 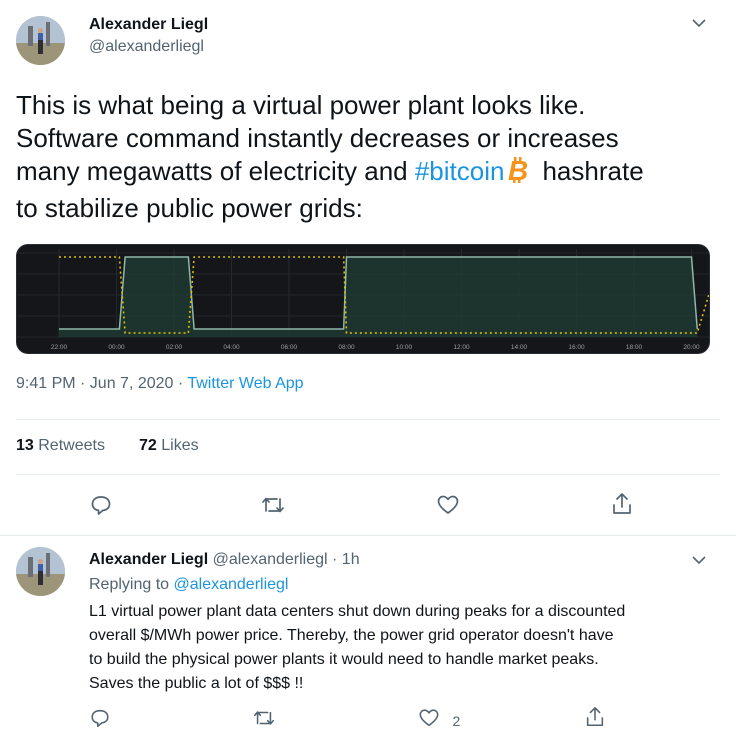 What do you see at coordinates (289, 347) in the screenshot?
I see `x-tick-label: 06:00` at bounding box center [289, 347].